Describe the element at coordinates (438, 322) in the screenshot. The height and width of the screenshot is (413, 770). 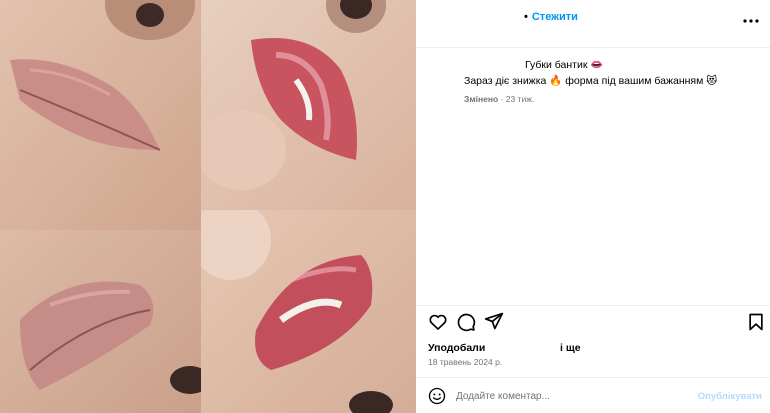
I see `heart-icon` at that location.